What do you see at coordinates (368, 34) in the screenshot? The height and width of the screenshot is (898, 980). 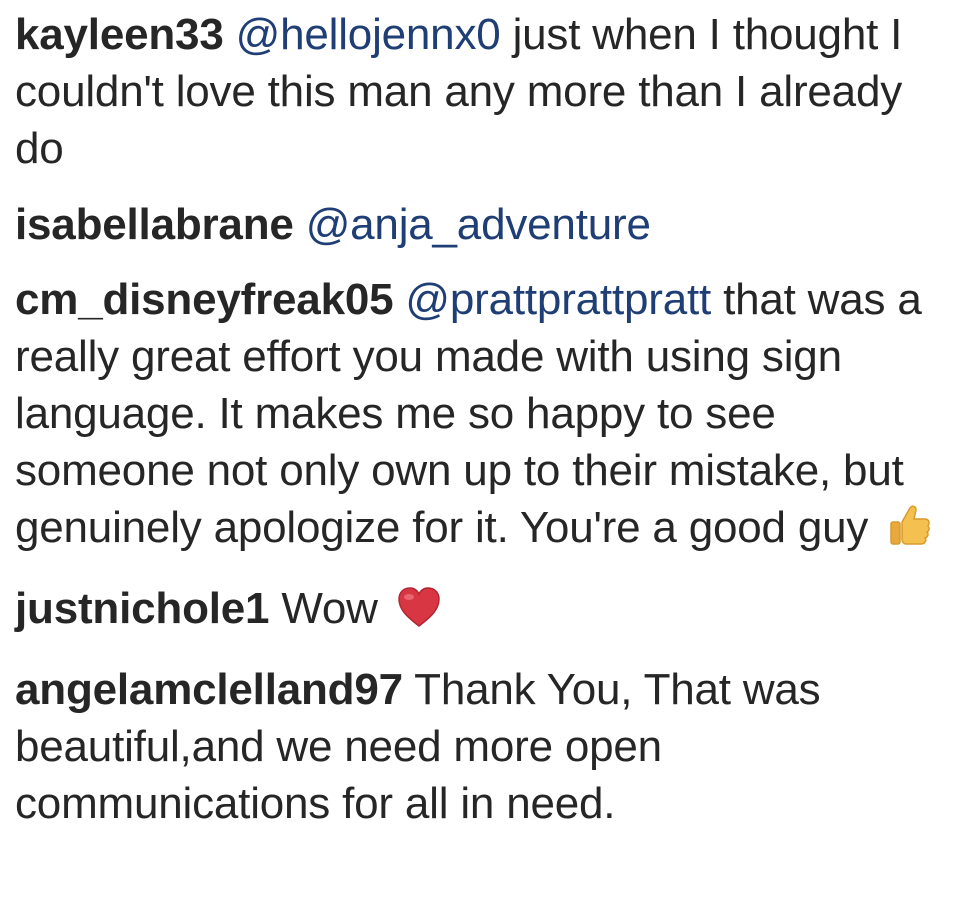 I see `comment-mention: @hellojennx0` at bounding box center [368, 34].